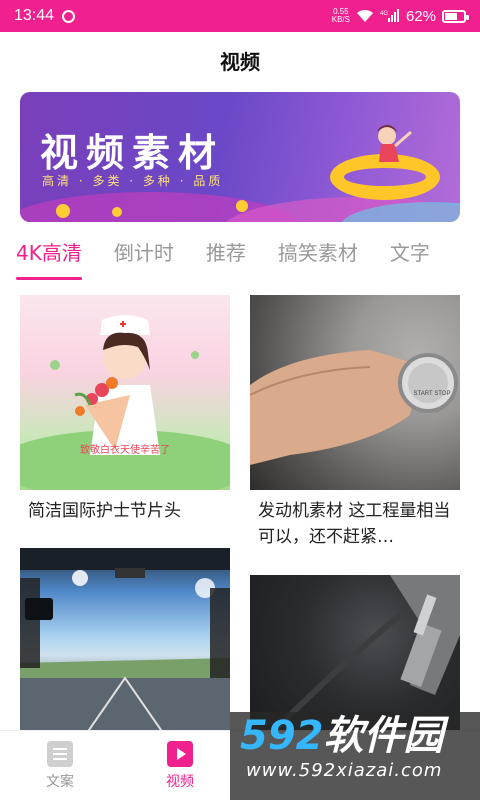 The width and height of the screenshot is (480, 800). Describe the element at coordinates (132, 153) in the screenshot. I see `banner-title: 视频素材` at that location.